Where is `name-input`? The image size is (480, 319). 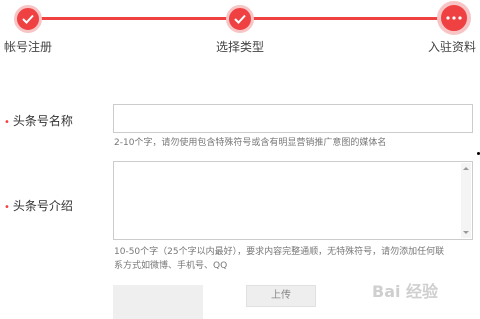 name-input is located at coordinates (293, 118).